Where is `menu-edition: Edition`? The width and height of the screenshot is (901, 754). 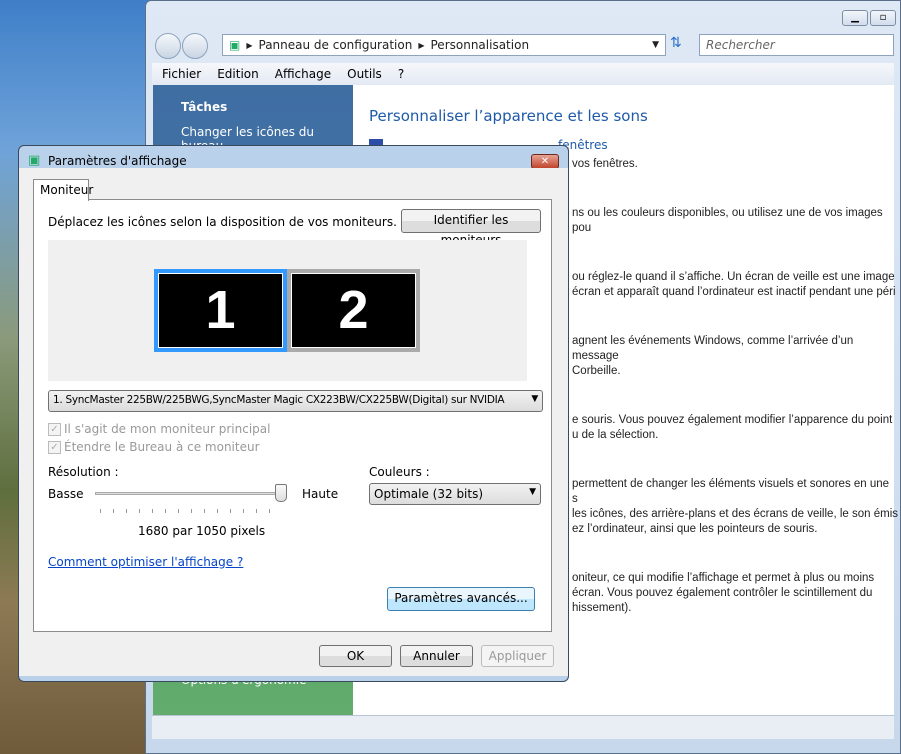
menu-edition: Edition is located at coordinates (238, 74).